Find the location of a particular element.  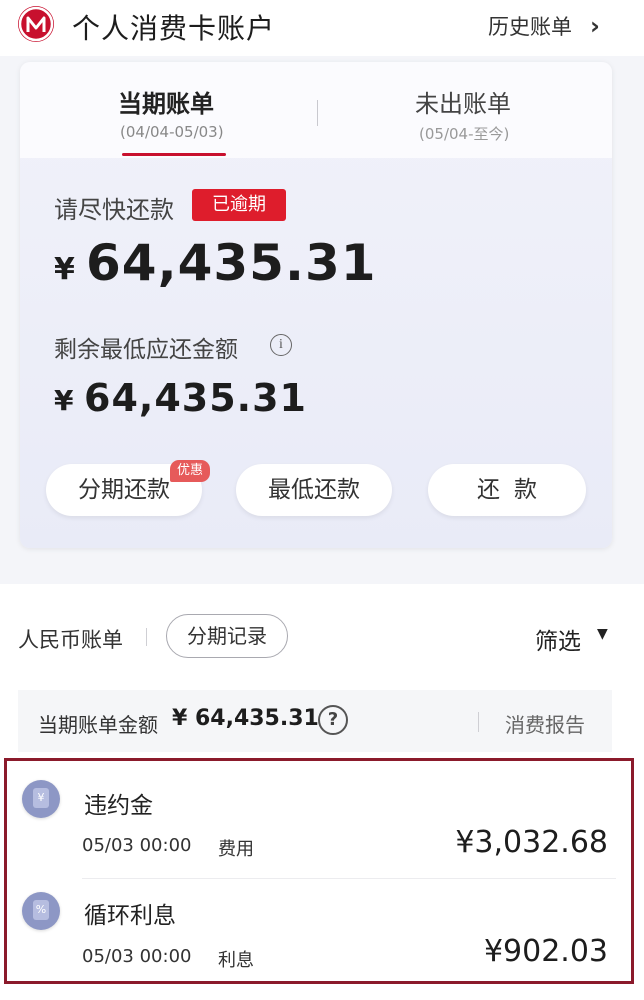

rmb-bill-tab: 人民币账单 is located at coordinates (70, 639).